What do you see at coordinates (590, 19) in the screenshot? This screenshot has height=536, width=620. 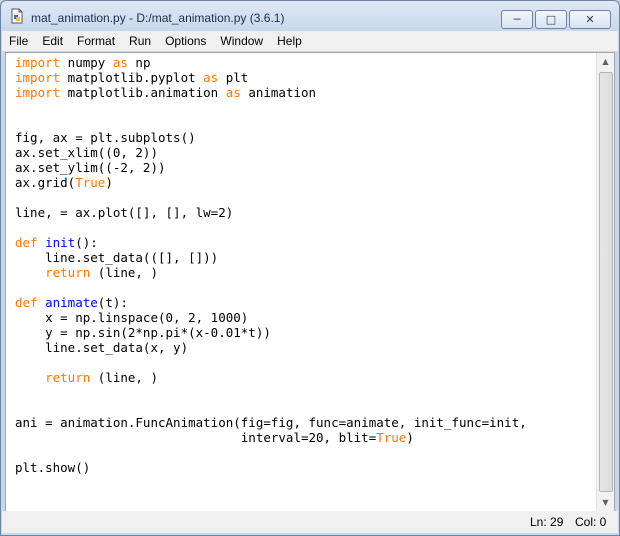 I see `close-button: ✕` at bounding box center [590, 19].